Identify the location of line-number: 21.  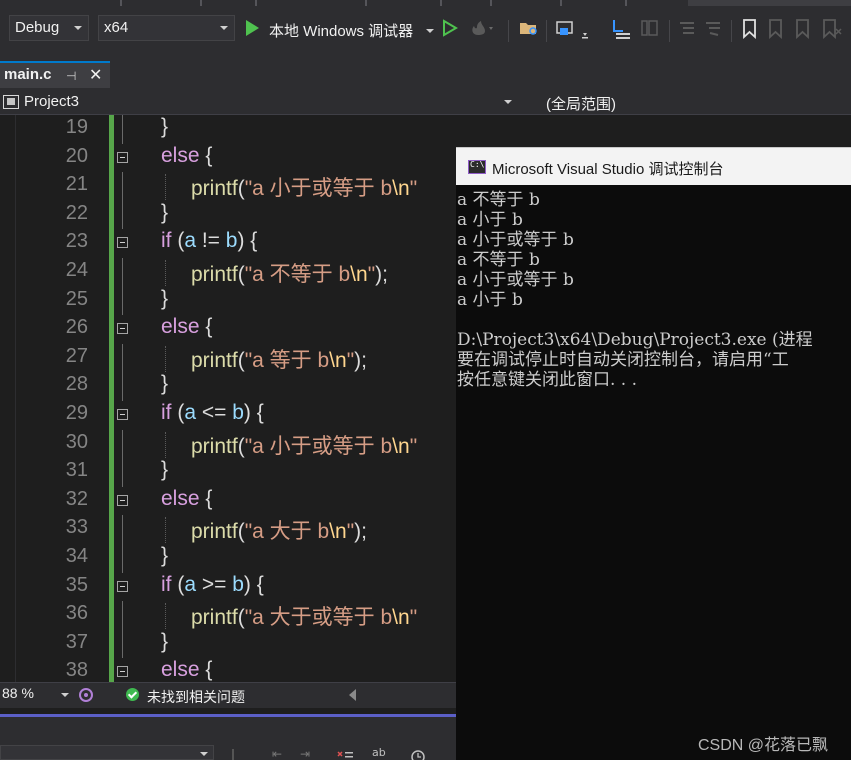
(76, 184).